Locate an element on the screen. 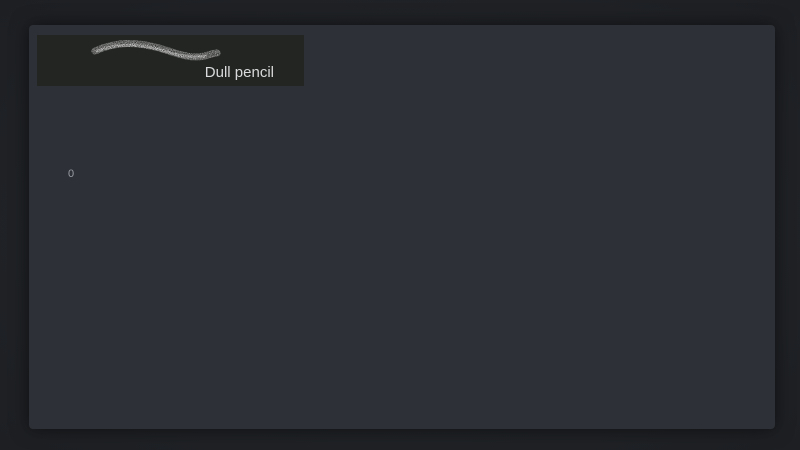  brush-name-label: Dull pencil is located at coordinates (239, 72).